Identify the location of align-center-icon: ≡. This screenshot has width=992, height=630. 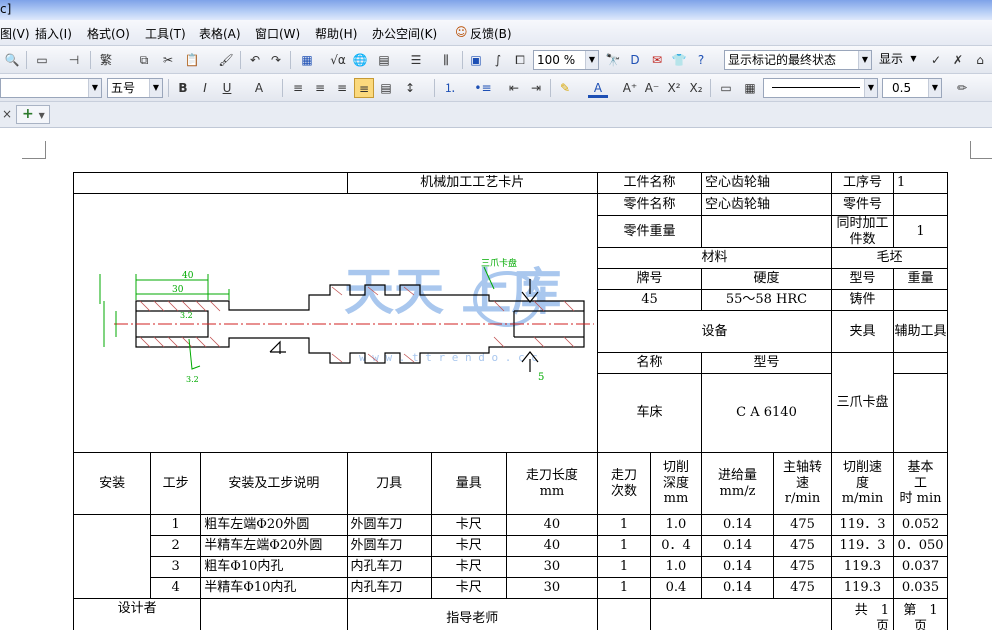
(320, 88).